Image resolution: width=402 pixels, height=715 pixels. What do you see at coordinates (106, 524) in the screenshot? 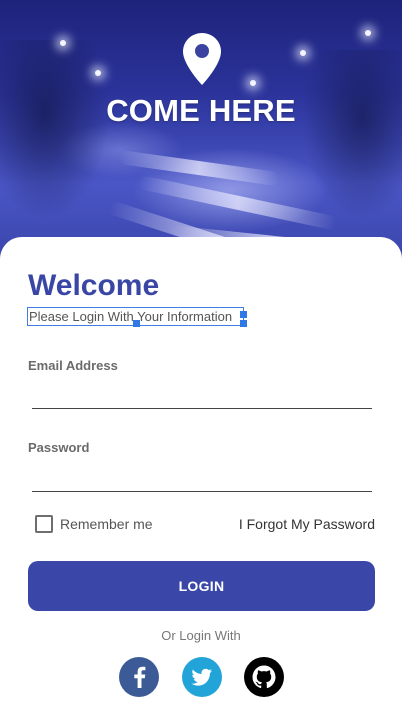
I see `remember-me-label: Remember me` at bounding box center [106, 524].